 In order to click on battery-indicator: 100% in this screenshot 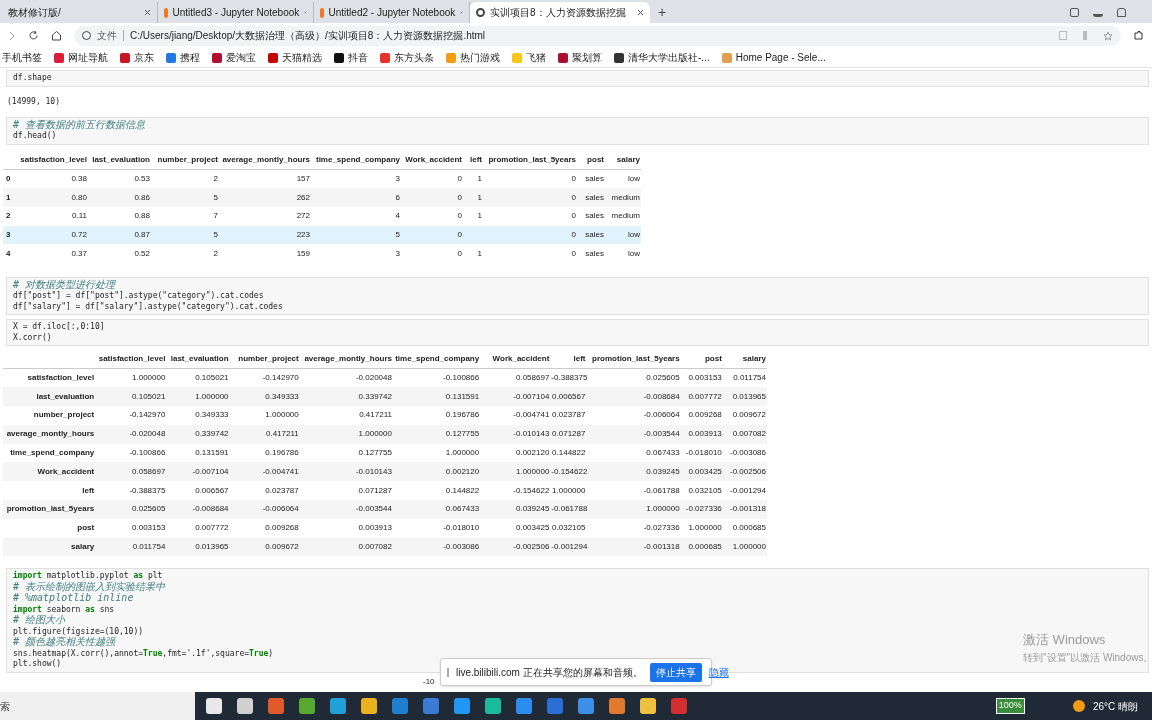, I will do `click(1010, 706)`.